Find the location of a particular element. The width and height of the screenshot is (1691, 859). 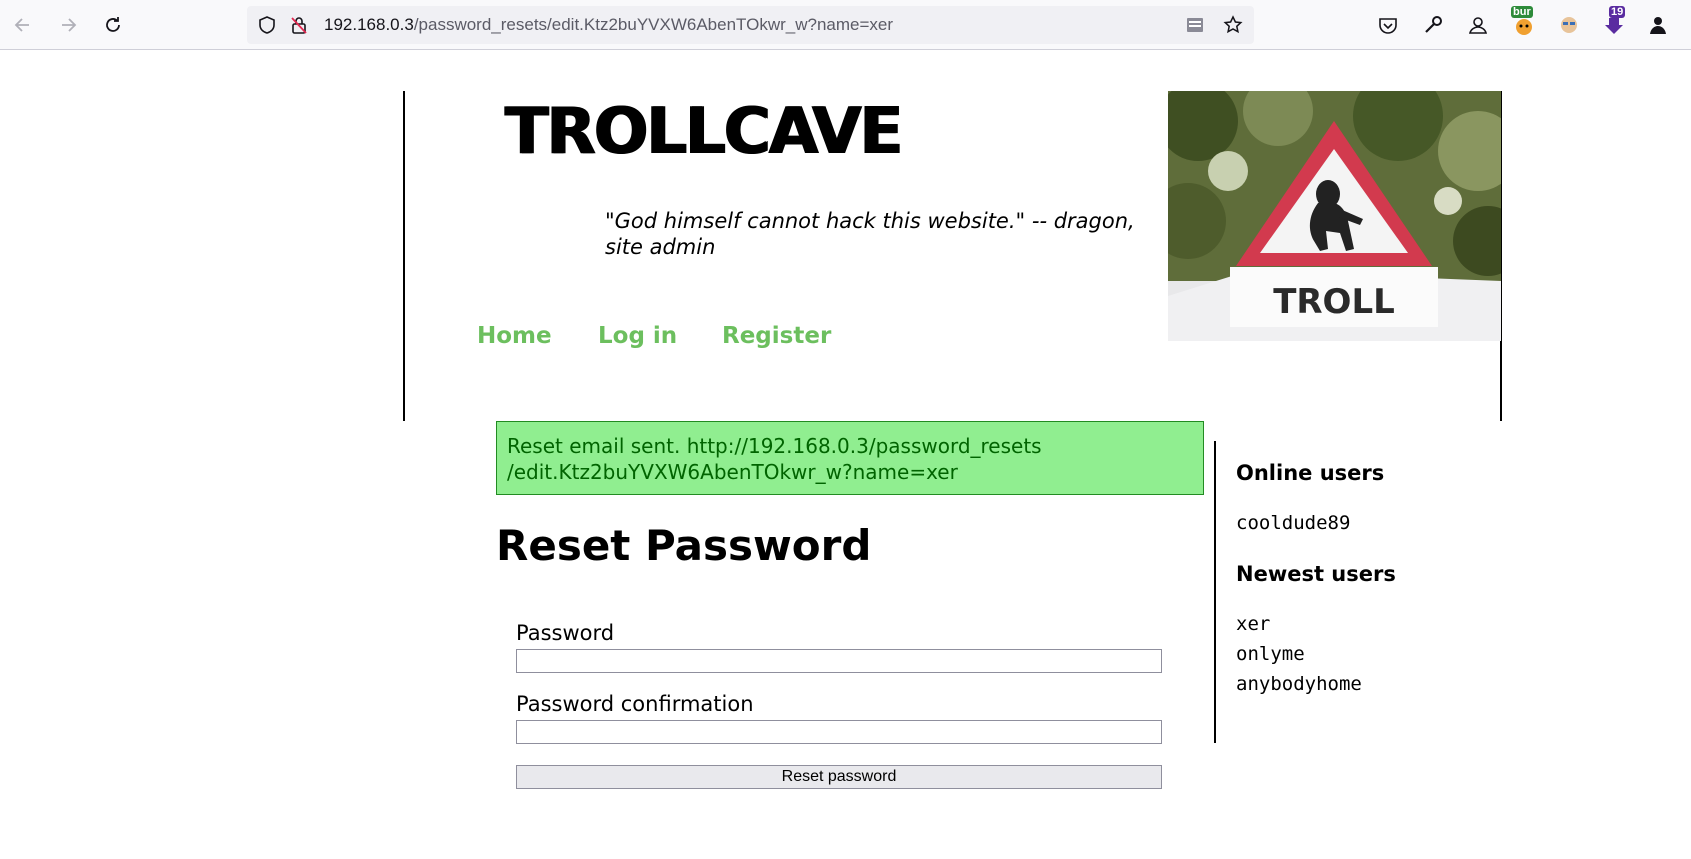

password-confirmation-field is located at coordinates (839, 732).